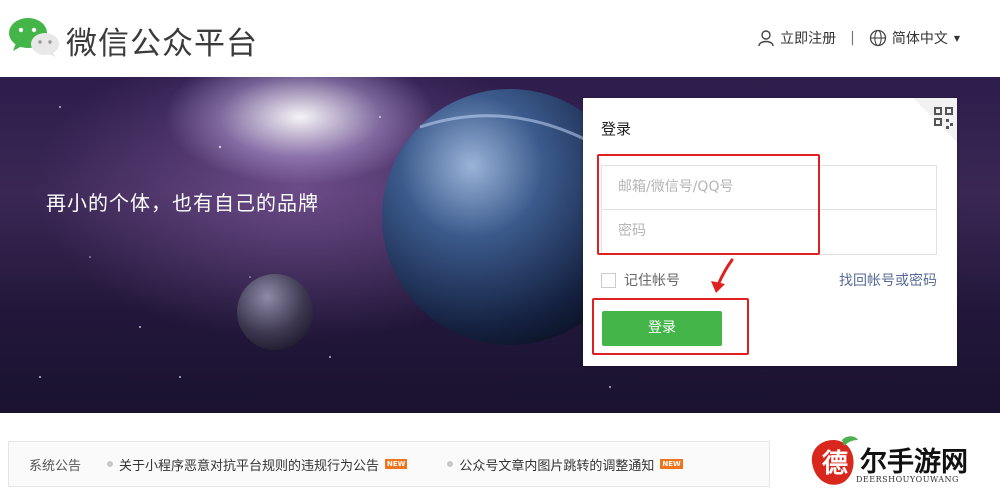 This screenshot has width=1000, height=489. Describe the element at coordinates (556, 464) in the screenshot. I see `notice-text: 公众号文章内图片跳转的调整通知` at that location.